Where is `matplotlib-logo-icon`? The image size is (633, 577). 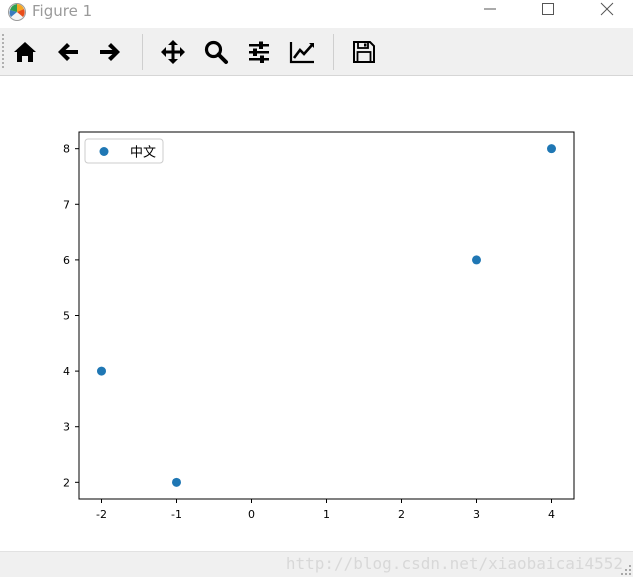
matplotlib-logo-icon is located at coordinates (17, 12).